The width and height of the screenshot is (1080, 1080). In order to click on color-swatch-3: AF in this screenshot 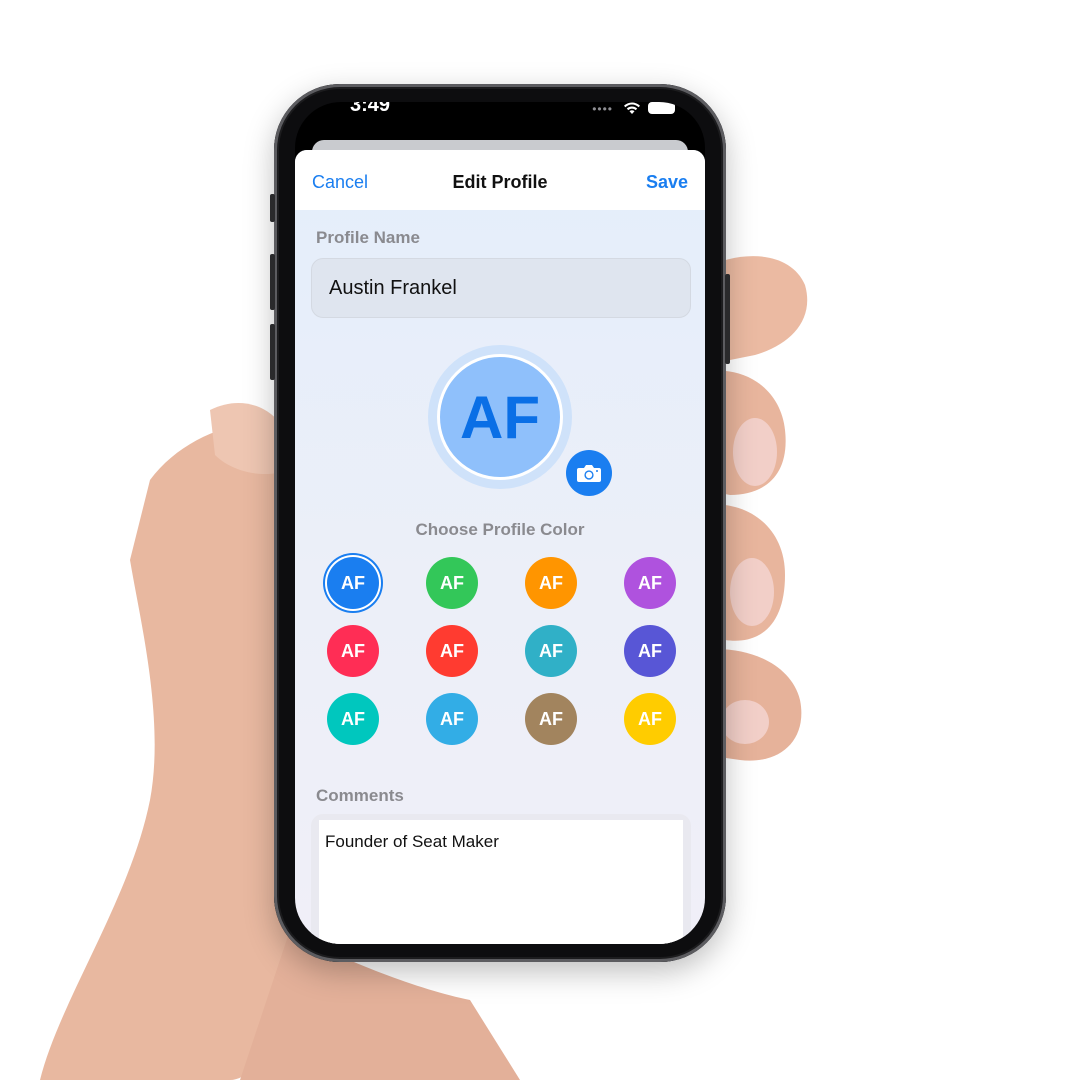, I will do `click(551, 583)`.